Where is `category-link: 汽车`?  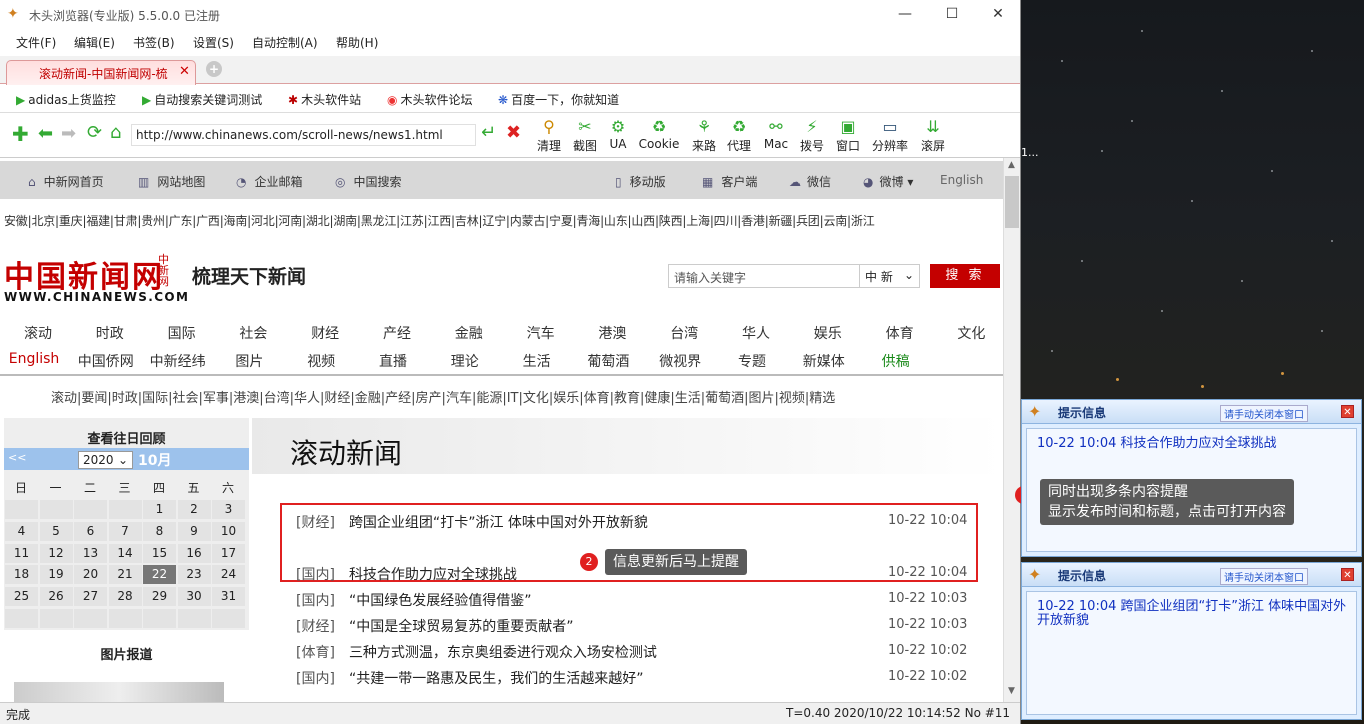 category-link: 汽车 is located at coordinates (541, 333).